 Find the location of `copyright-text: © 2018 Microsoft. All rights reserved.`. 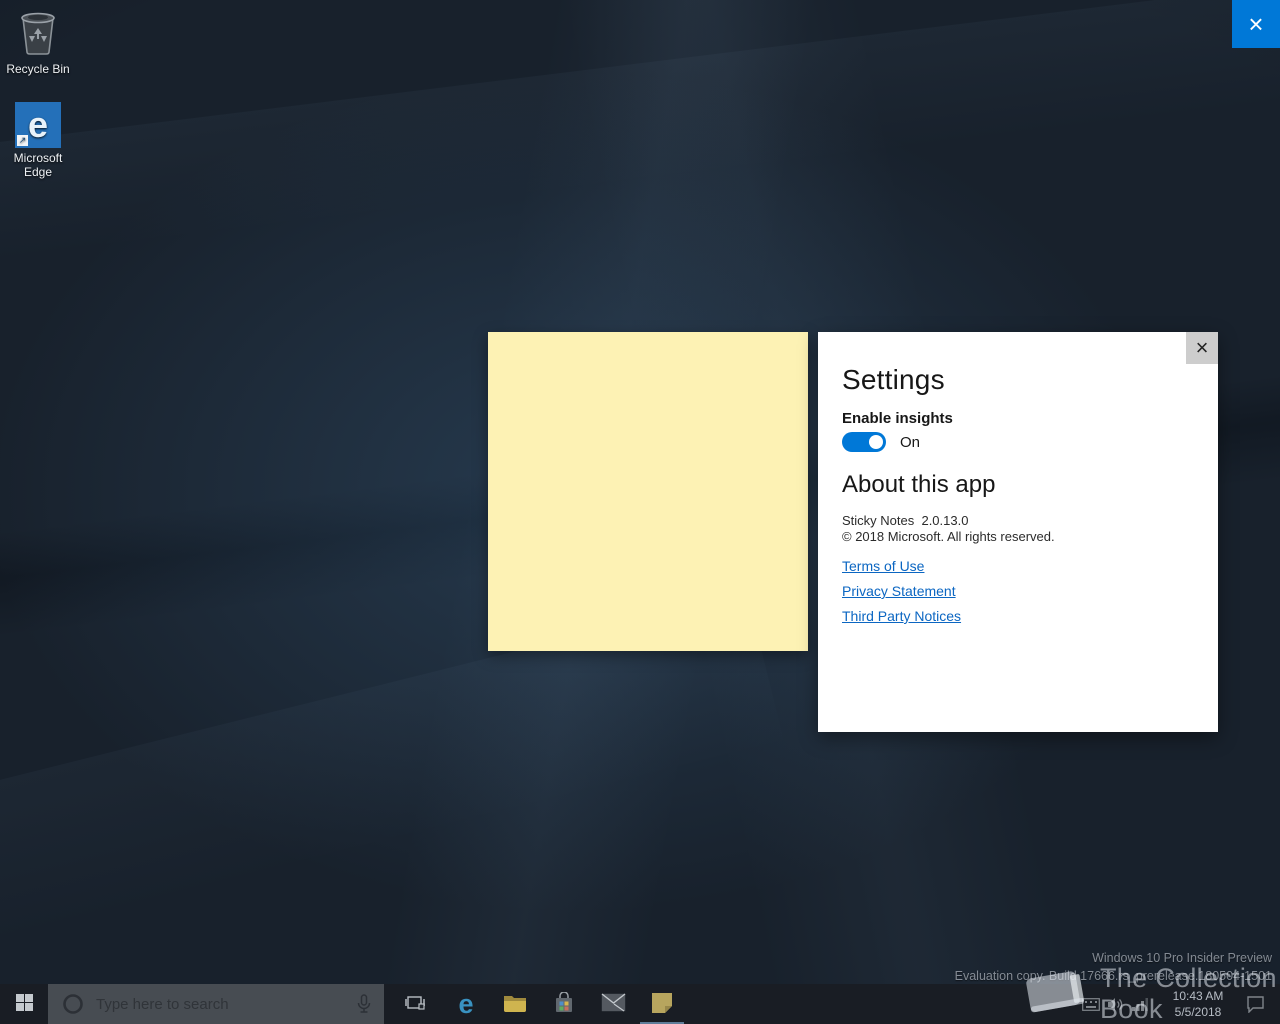

copyright-text: © 2018 Microsoft. All rights reserved. is located at coordinates (948, 536).